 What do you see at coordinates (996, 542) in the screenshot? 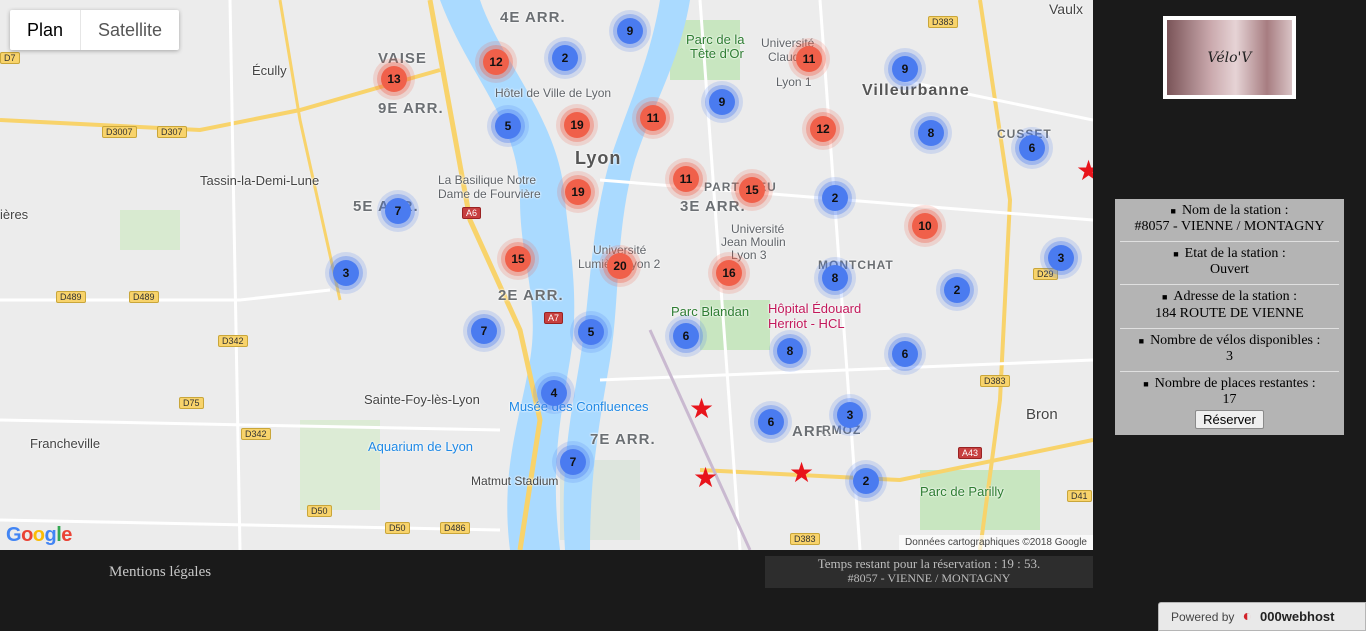
I see `map-attribution: Données cartographiques ©2018 Google` at bounding box center [996, 542].